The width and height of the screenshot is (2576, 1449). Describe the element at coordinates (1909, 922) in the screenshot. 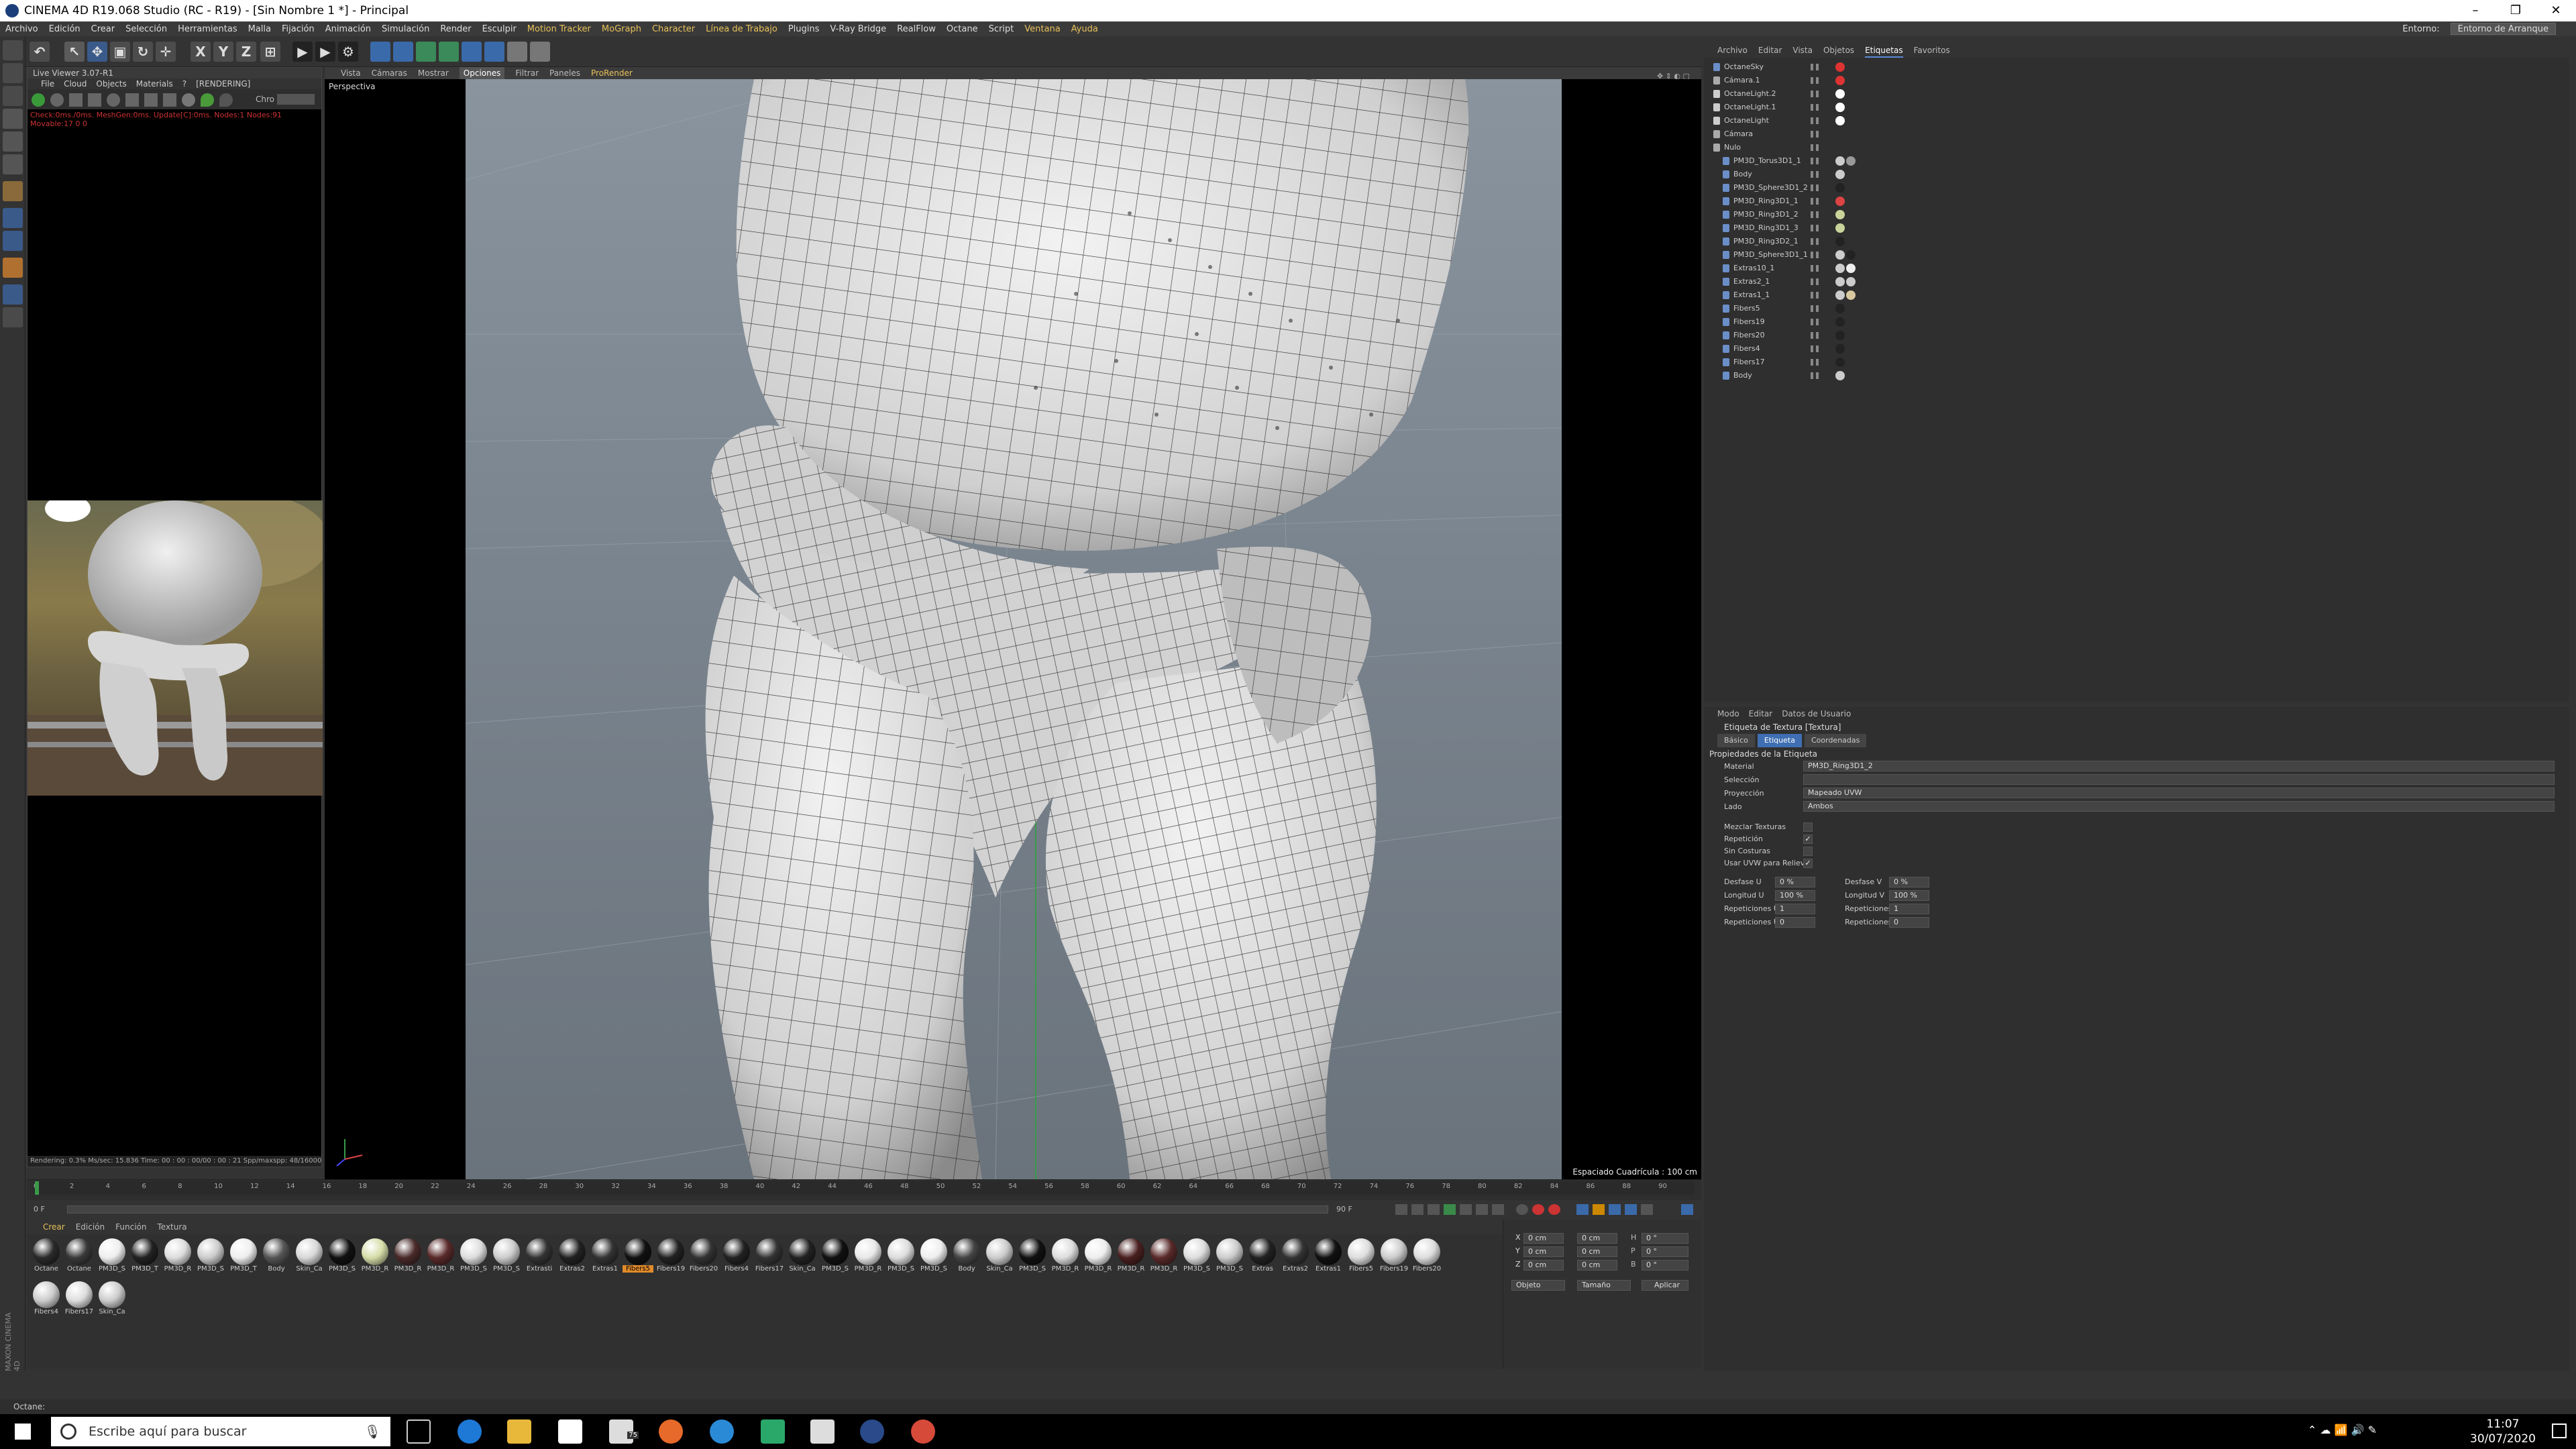

I see `uv-field: 0` at that location.